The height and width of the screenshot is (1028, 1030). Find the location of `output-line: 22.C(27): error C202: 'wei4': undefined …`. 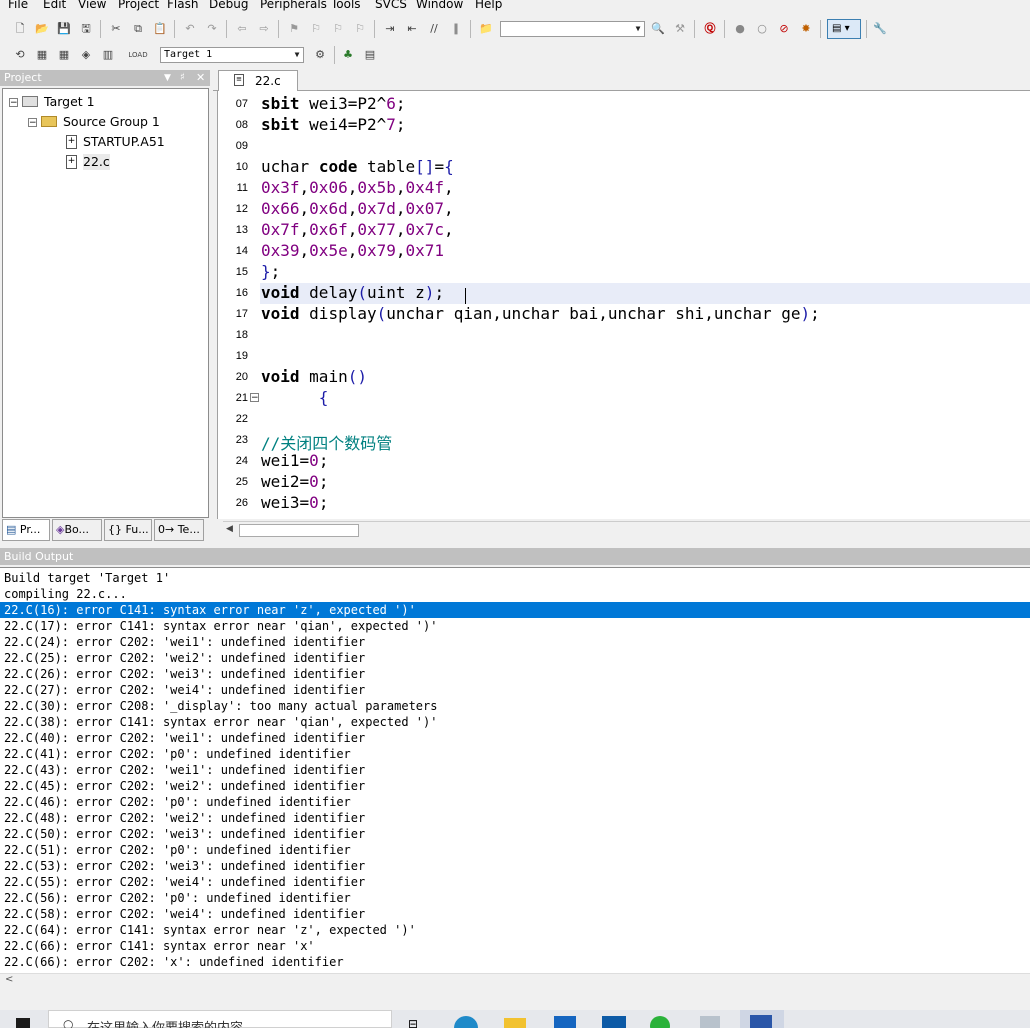

output-line: 22.C(27): error C202: 'wei4': undefined … is located at coordinates (184, 690).